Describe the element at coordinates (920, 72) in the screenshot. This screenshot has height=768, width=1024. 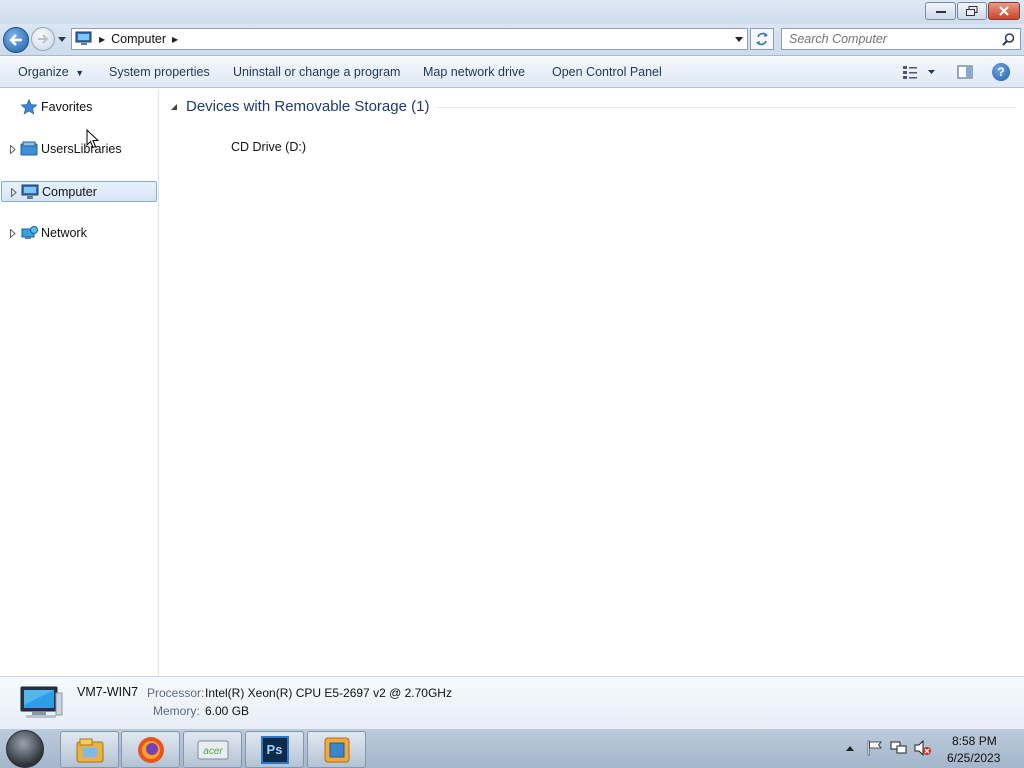
I see `change-view-icon` at that location.